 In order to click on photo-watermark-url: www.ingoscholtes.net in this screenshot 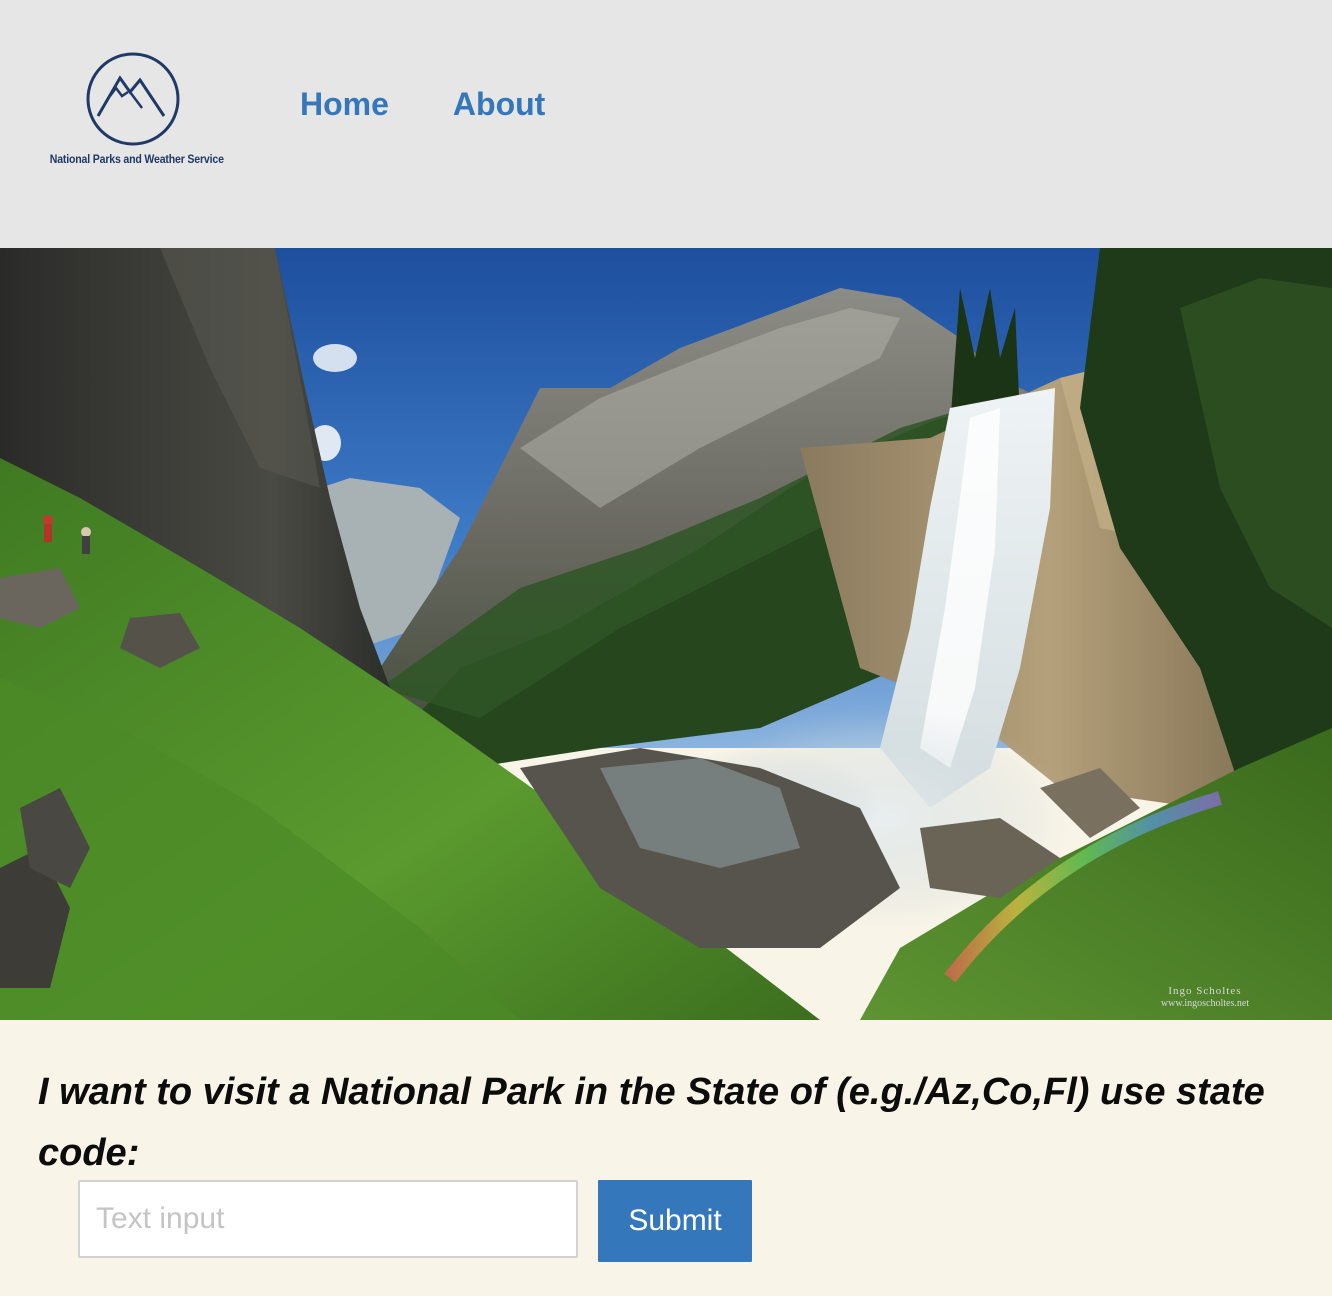, I will do `click(1205, 1003)`.